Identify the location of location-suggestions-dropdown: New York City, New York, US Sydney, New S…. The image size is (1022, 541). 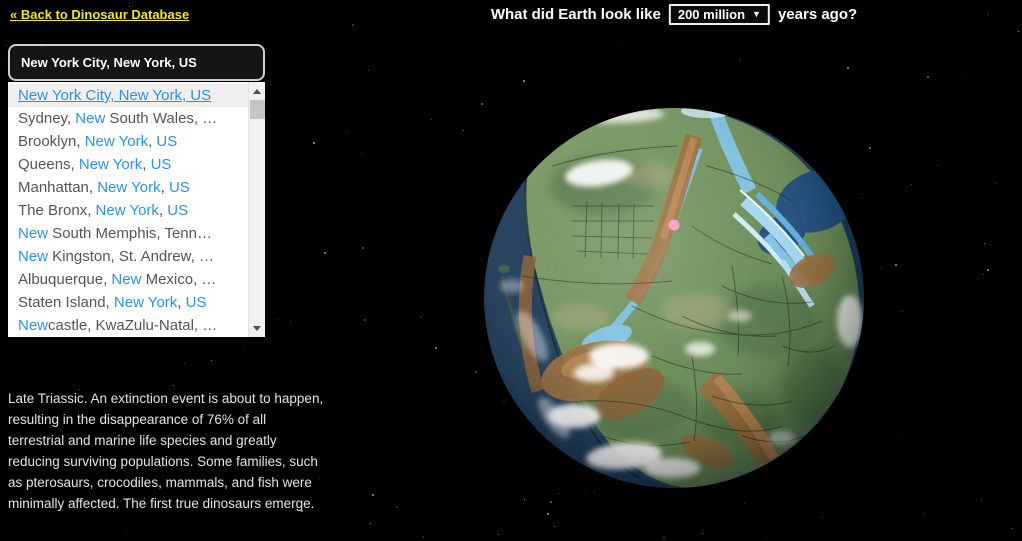
(136, 209).